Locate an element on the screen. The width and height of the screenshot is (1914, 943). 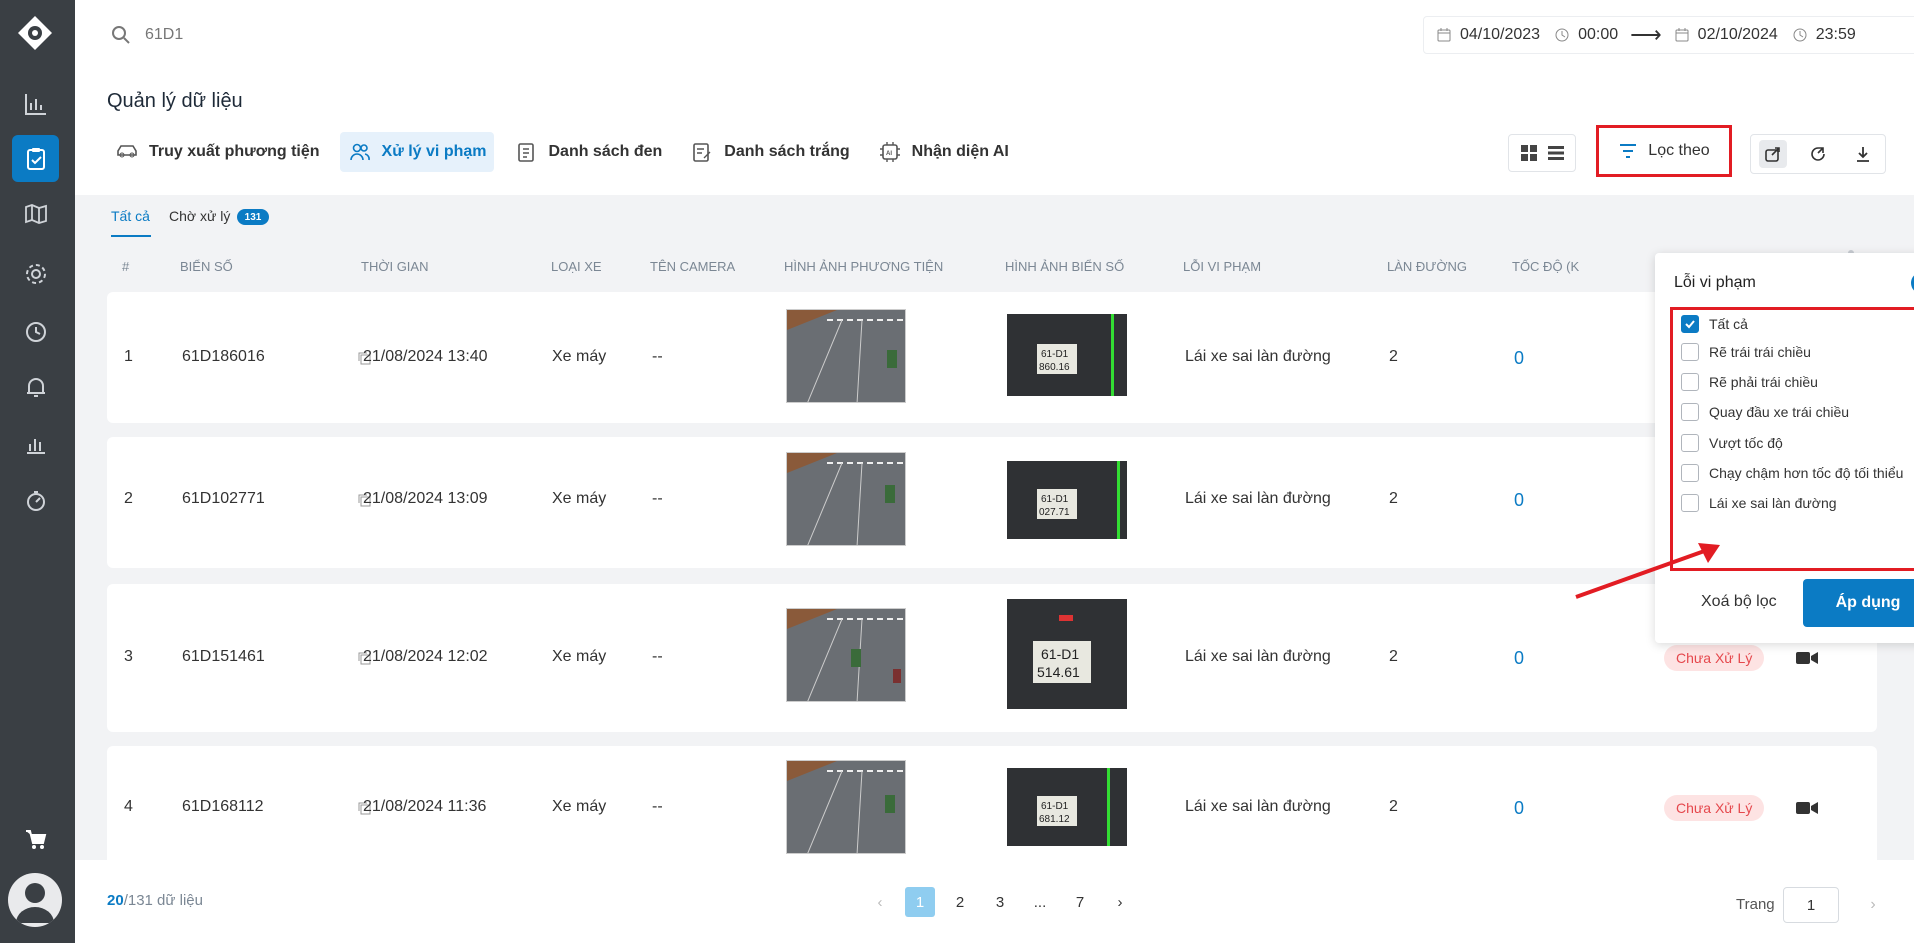
list-view-icon is located at coordinates (1556, 153).